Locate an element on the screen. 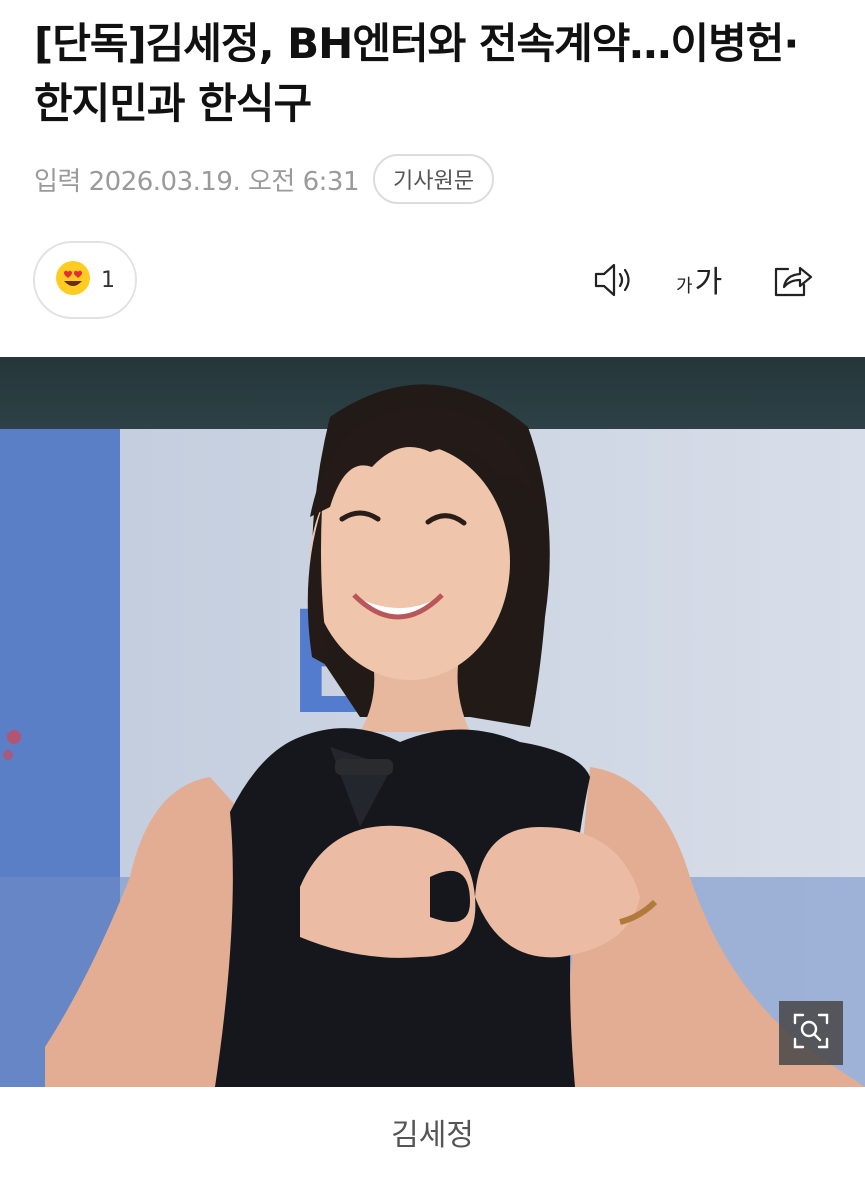 The width and height of the screenshot is (865, 1200). article-title: [단독]김세정, BH엔터와 전속계약…이병헌·한지민과 한식구 is located at coordinates (416, 73).